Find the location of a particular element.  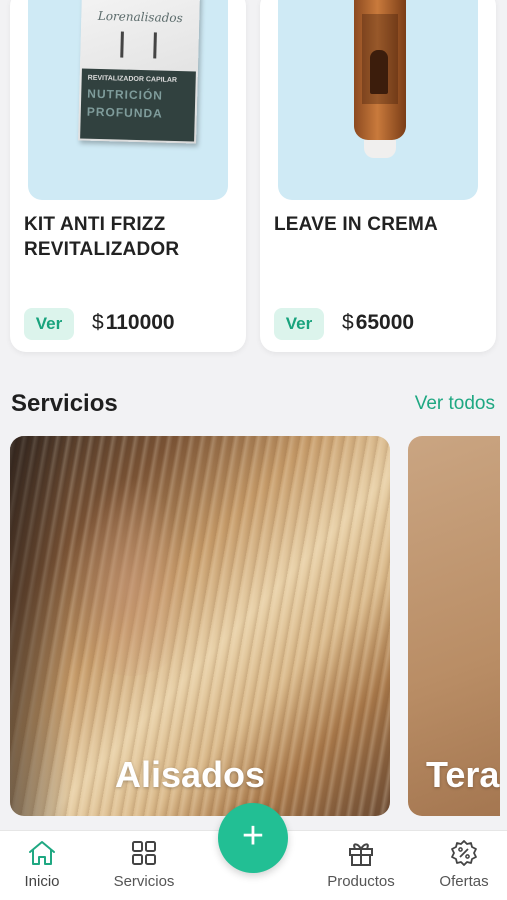

price-value: 110000 is located at coordinates (140, 322).